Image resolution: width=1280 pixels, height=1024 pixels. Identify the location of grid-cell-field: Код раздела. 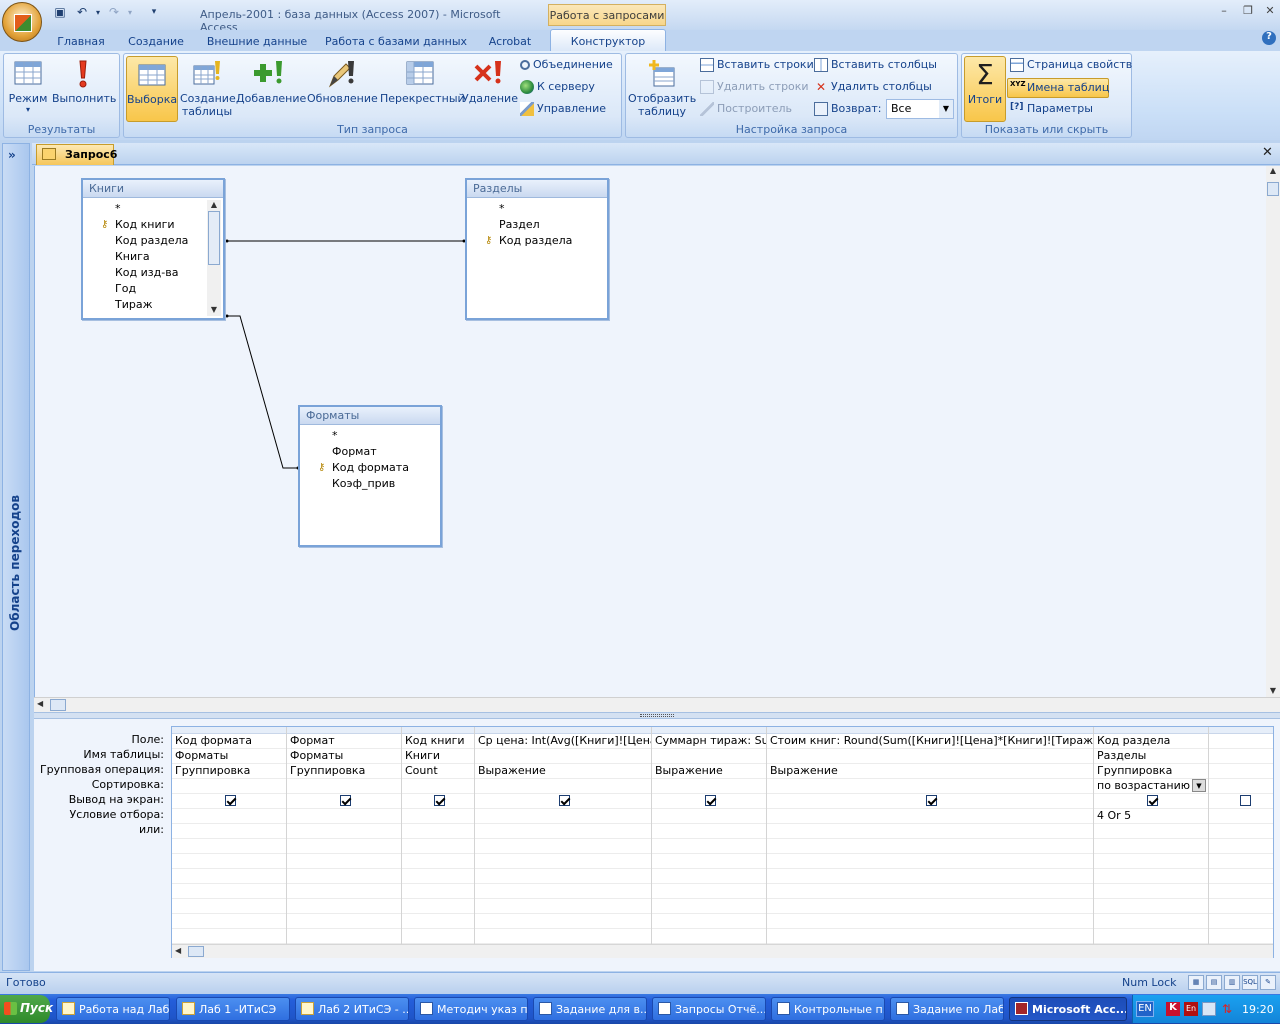
(1151, 741).